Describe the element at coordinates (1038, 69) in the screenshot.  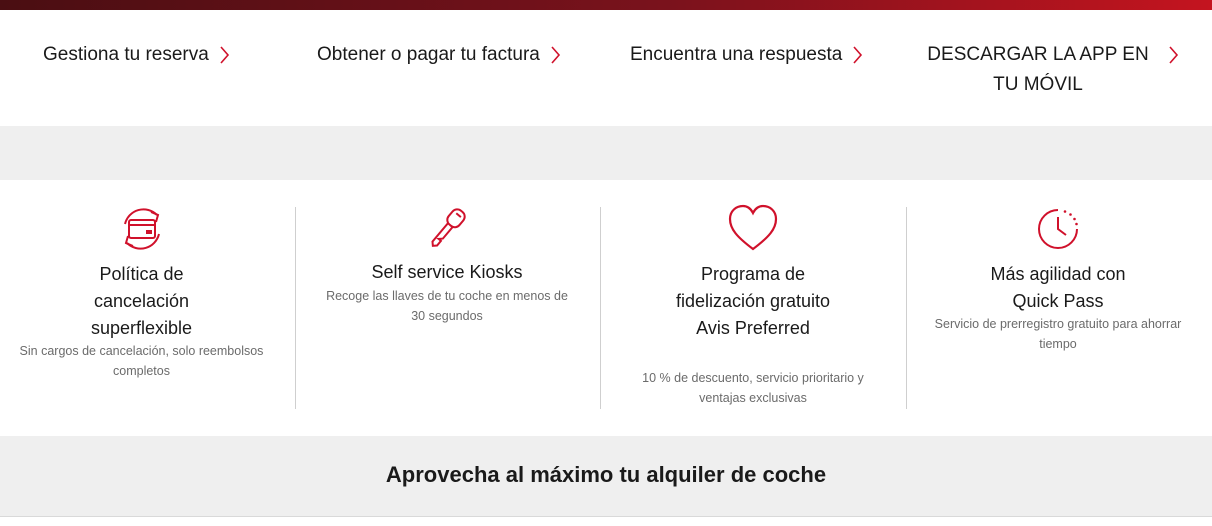
I see `download-app-label: DESCARGAR LA APP EN TU MÓVIL` at that location.